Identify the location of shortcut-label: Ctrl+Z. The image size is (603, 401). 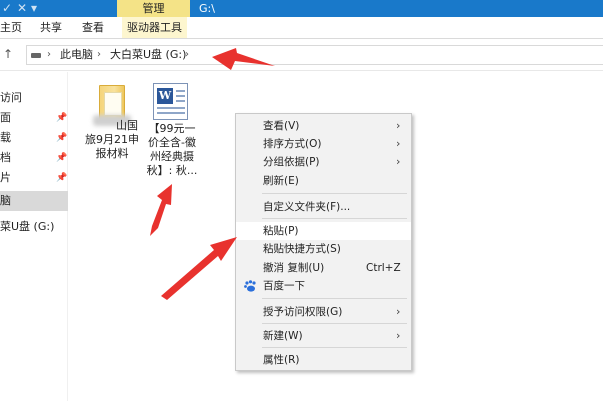
(383, 268).